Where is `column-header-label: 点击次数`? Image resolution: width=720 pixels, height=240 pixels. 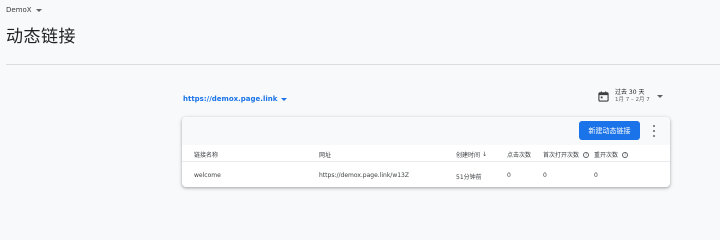
column-header-label: 点击次数 is located at coordinates (519, 155).